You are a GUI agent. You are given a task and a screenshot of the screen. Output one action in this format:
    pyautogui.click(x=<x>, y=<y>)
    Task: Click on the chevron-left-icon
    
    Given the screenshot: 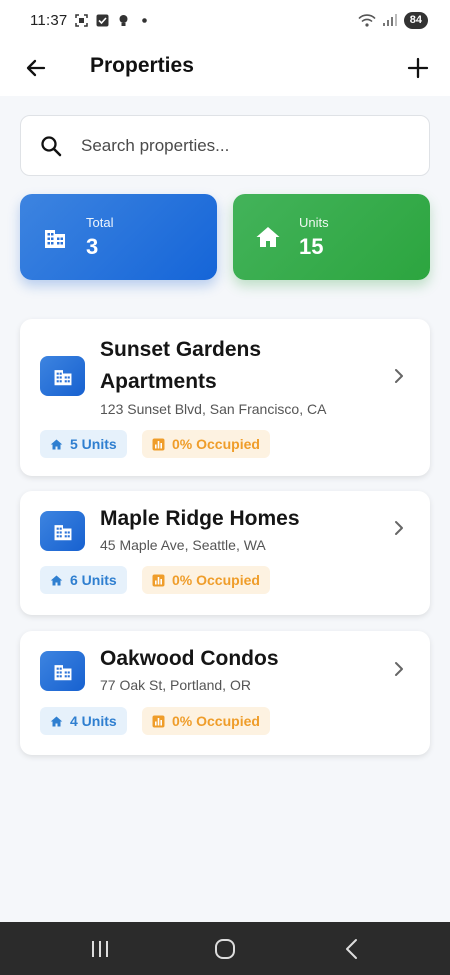 What is the action you would take?
    pyautogui.click(x=351, y=949)
    